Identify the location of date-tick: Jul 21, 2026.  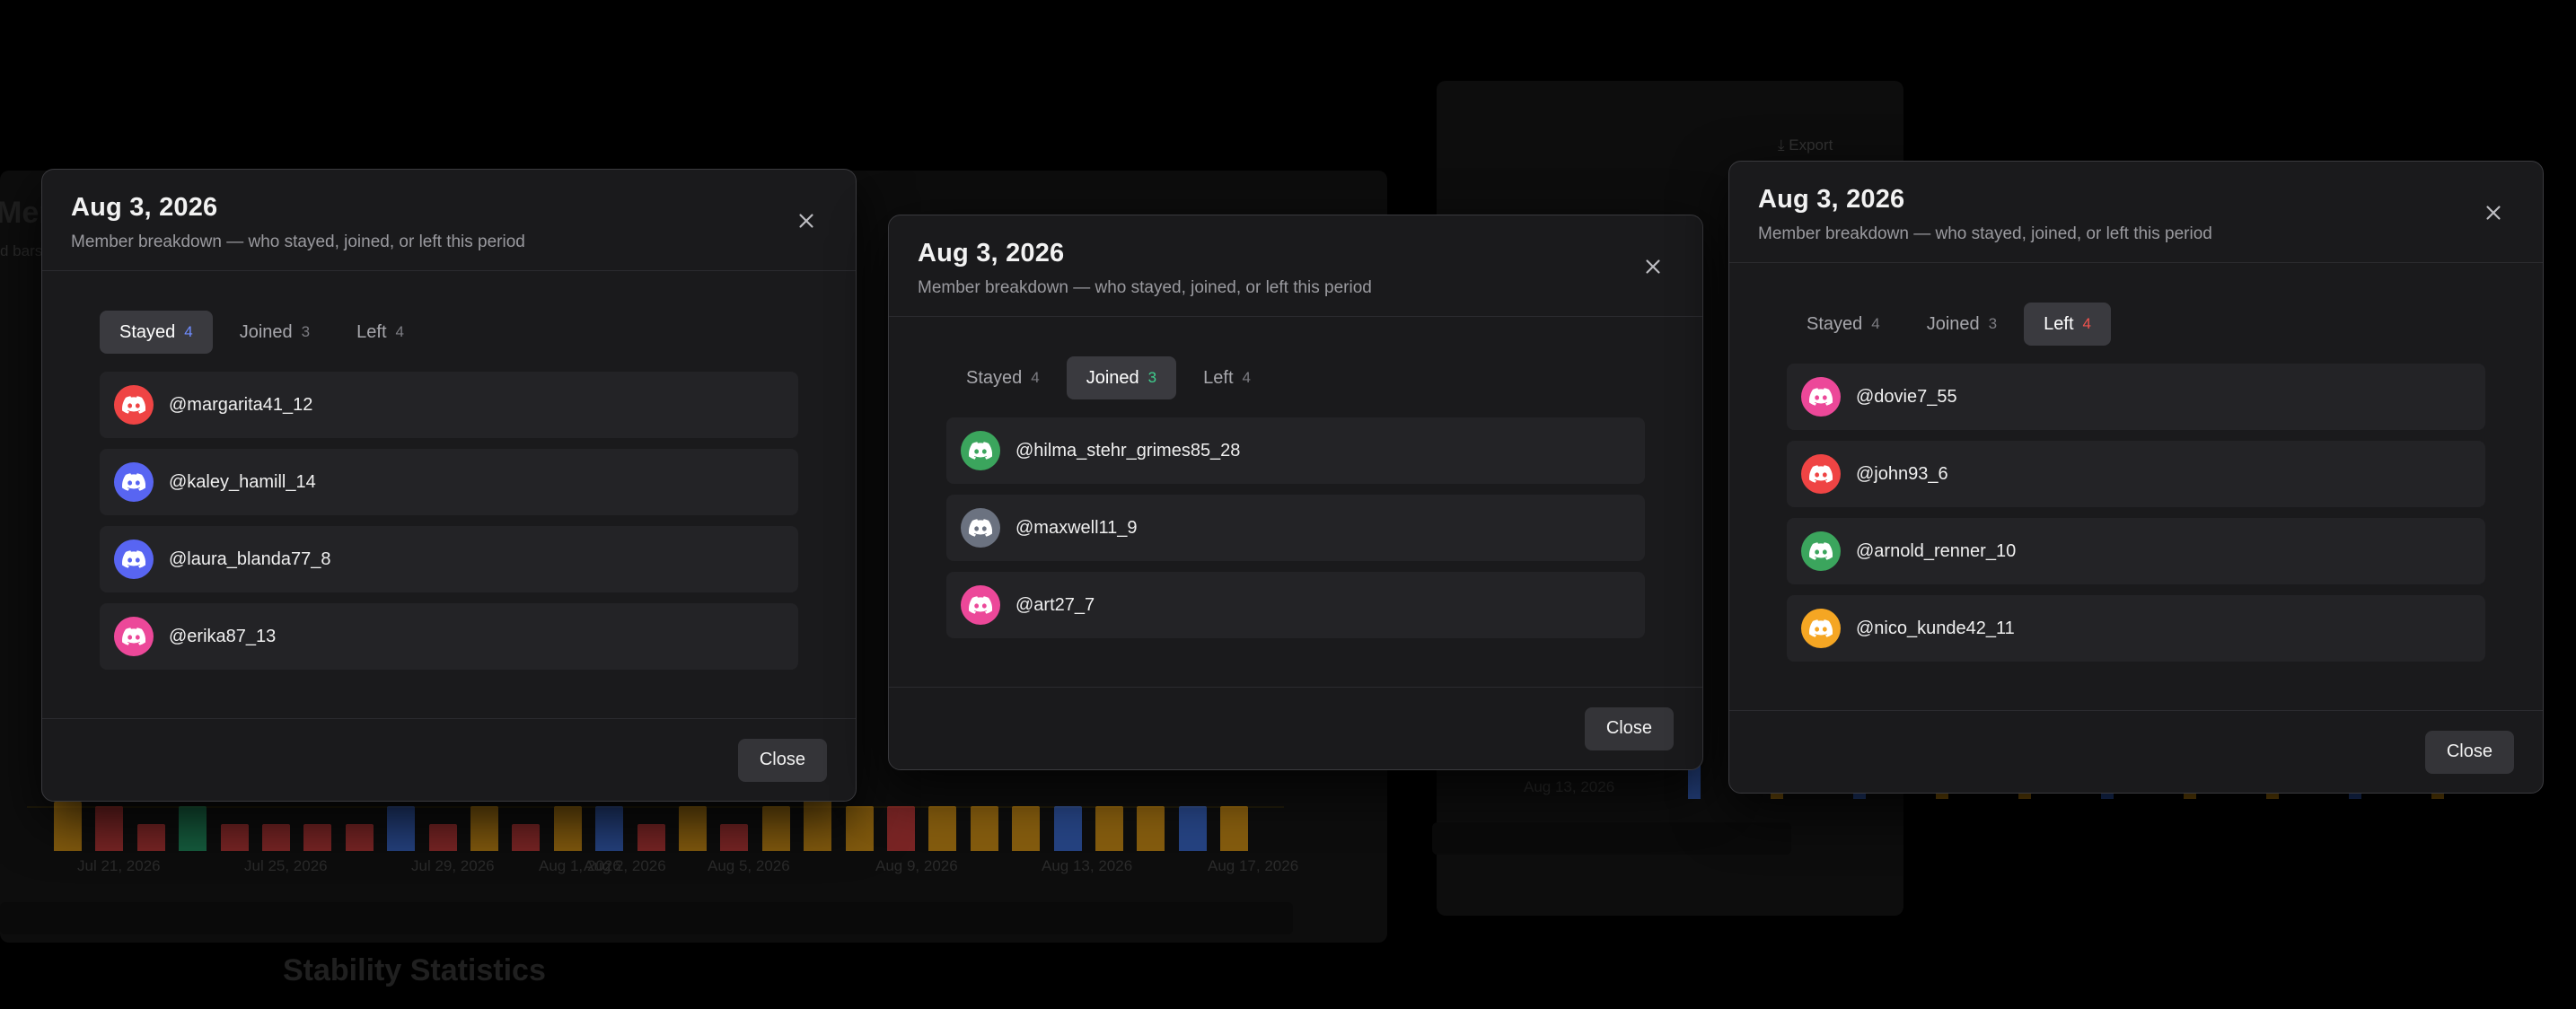
(119, 866).